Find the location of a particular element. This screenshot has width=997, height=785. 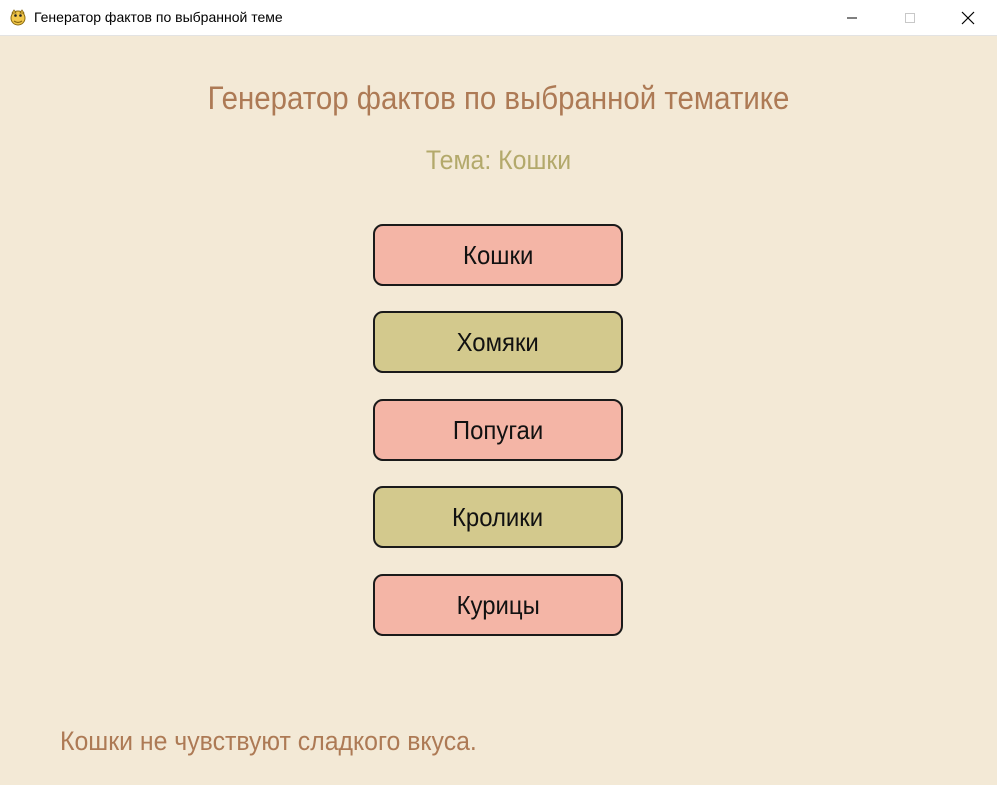

window-title: Генератор фактов по выбранной теме is located at coordinates (158, 17).